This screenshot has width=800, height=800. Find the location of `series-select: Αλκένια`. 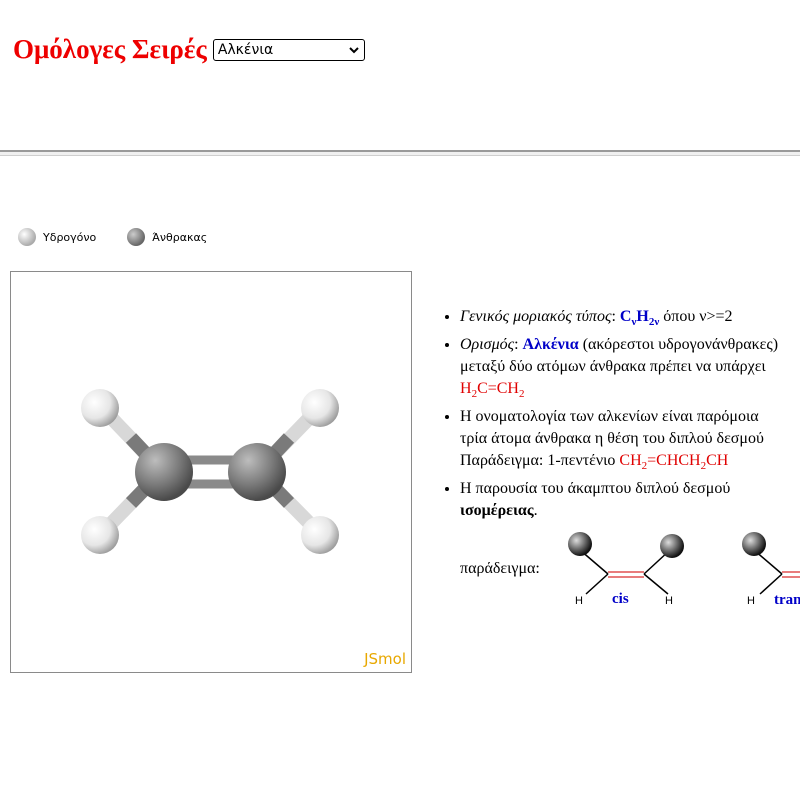

series-select: Αλκένια is located at coordinates (288, 49).